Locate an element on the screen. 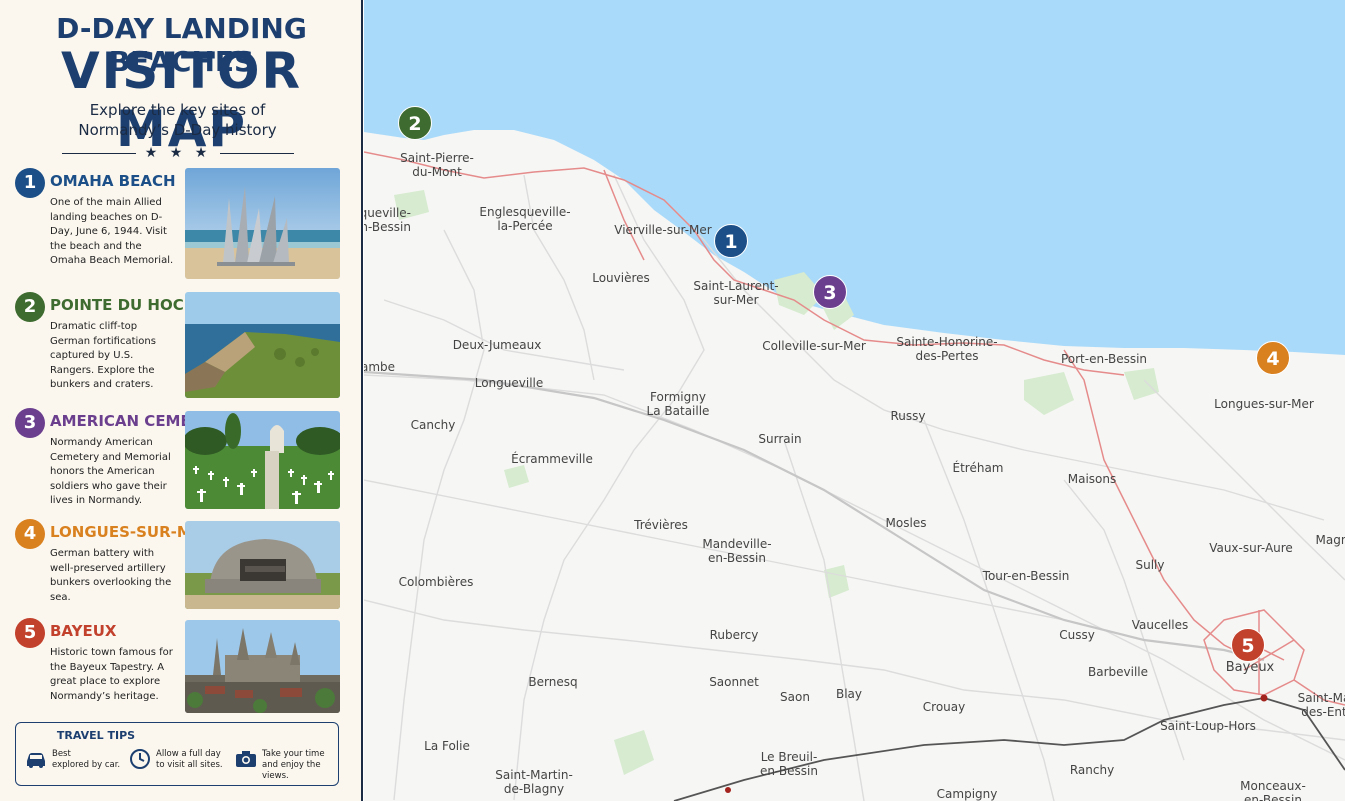  bayeux-station-icon is located at coordinates (1264, 698).